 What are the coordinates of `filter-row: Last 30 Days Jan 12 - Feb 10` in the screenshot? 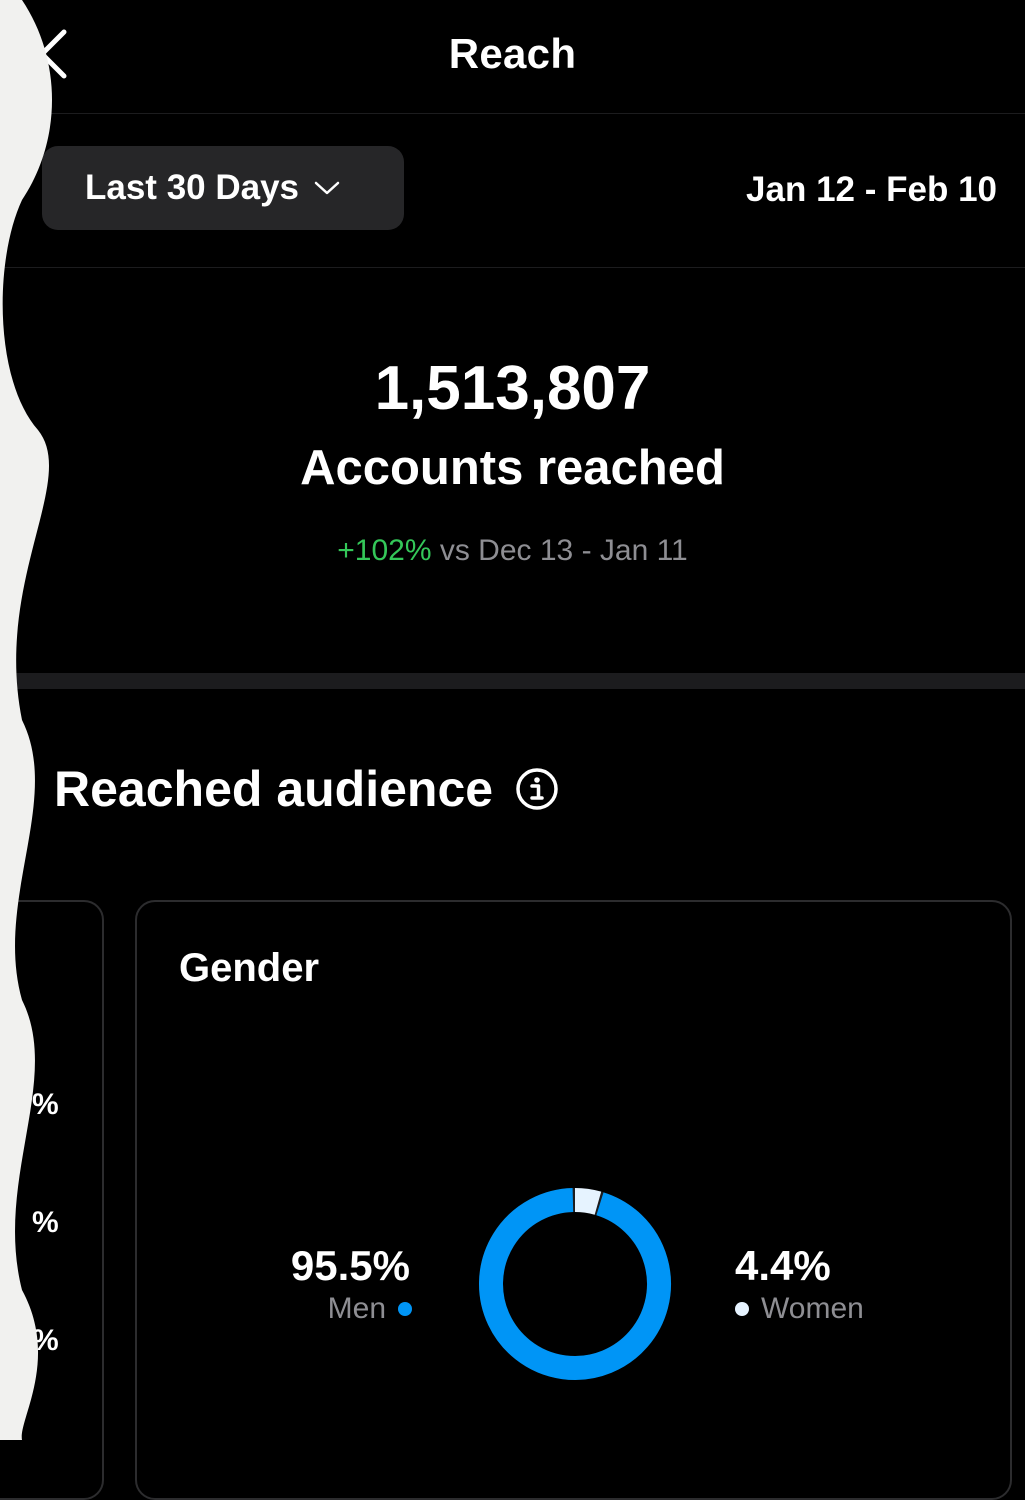 It's located at (512, 191).